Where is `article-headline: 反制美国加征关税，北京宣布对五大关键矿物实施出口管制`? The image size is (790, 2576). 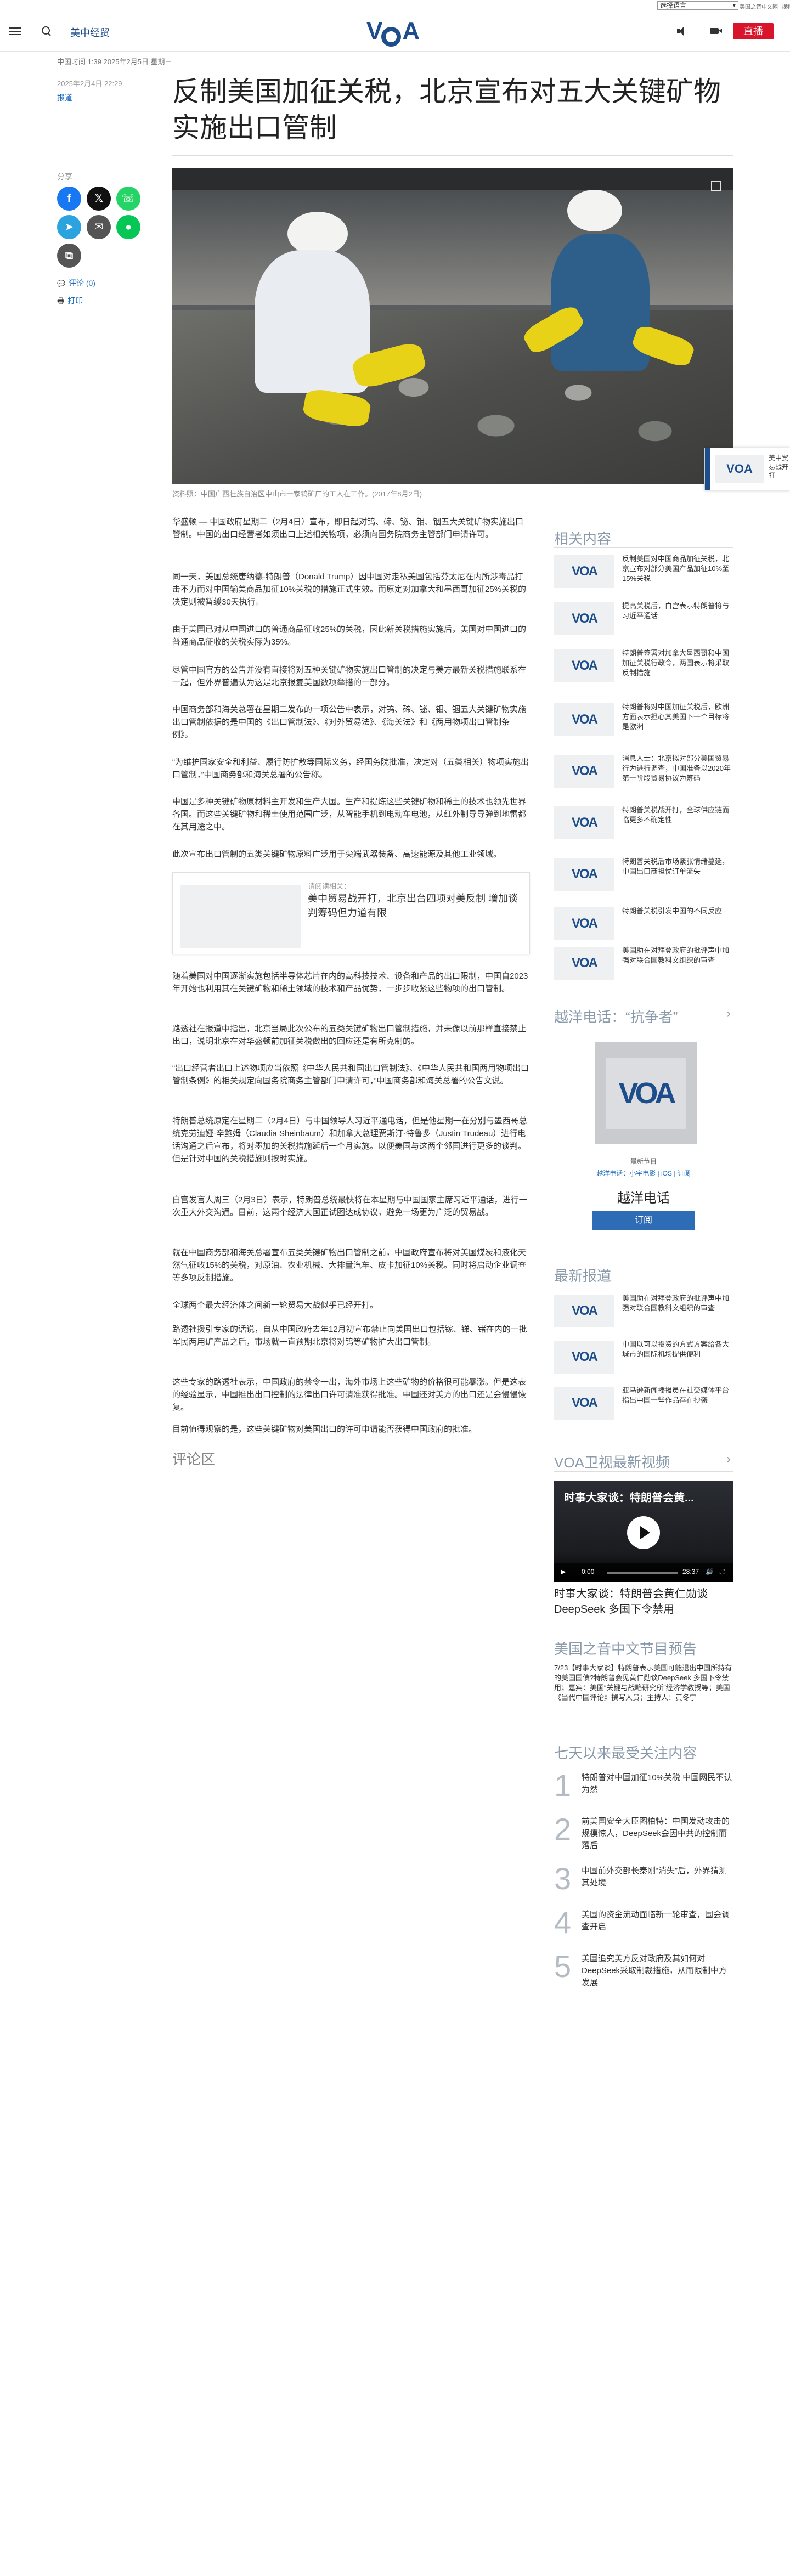 article-headline: 反制美国加征关税，北京宣布对五大关键矿物实施出口管制 is located at coordinates (447, 109).